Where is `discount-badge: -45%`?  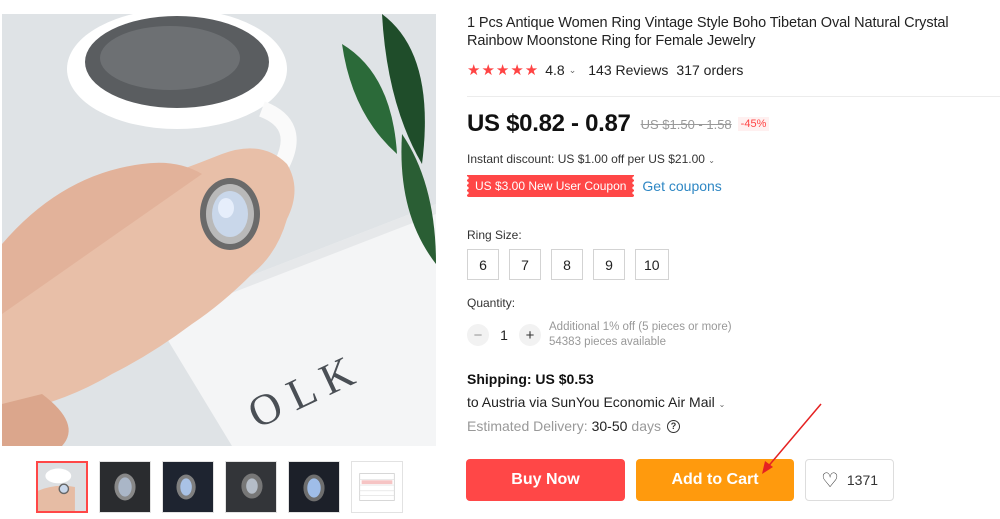 discount-badge: -45% is located at coordinates (753, 124).